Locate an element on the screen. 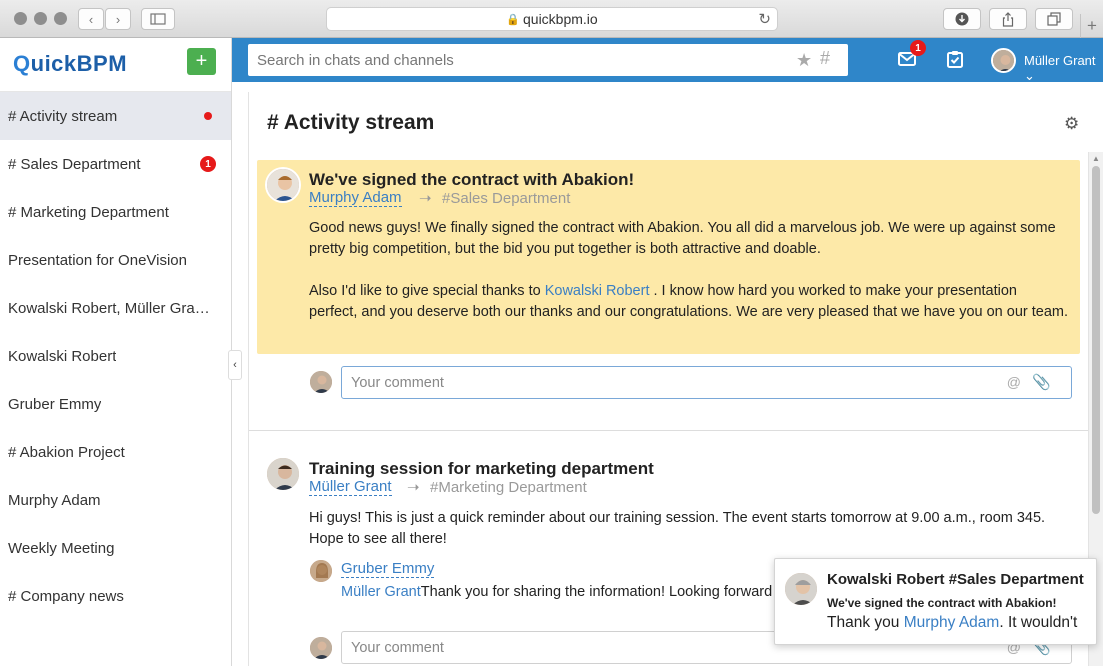  sender-photo is located at coordinates (801, 589).